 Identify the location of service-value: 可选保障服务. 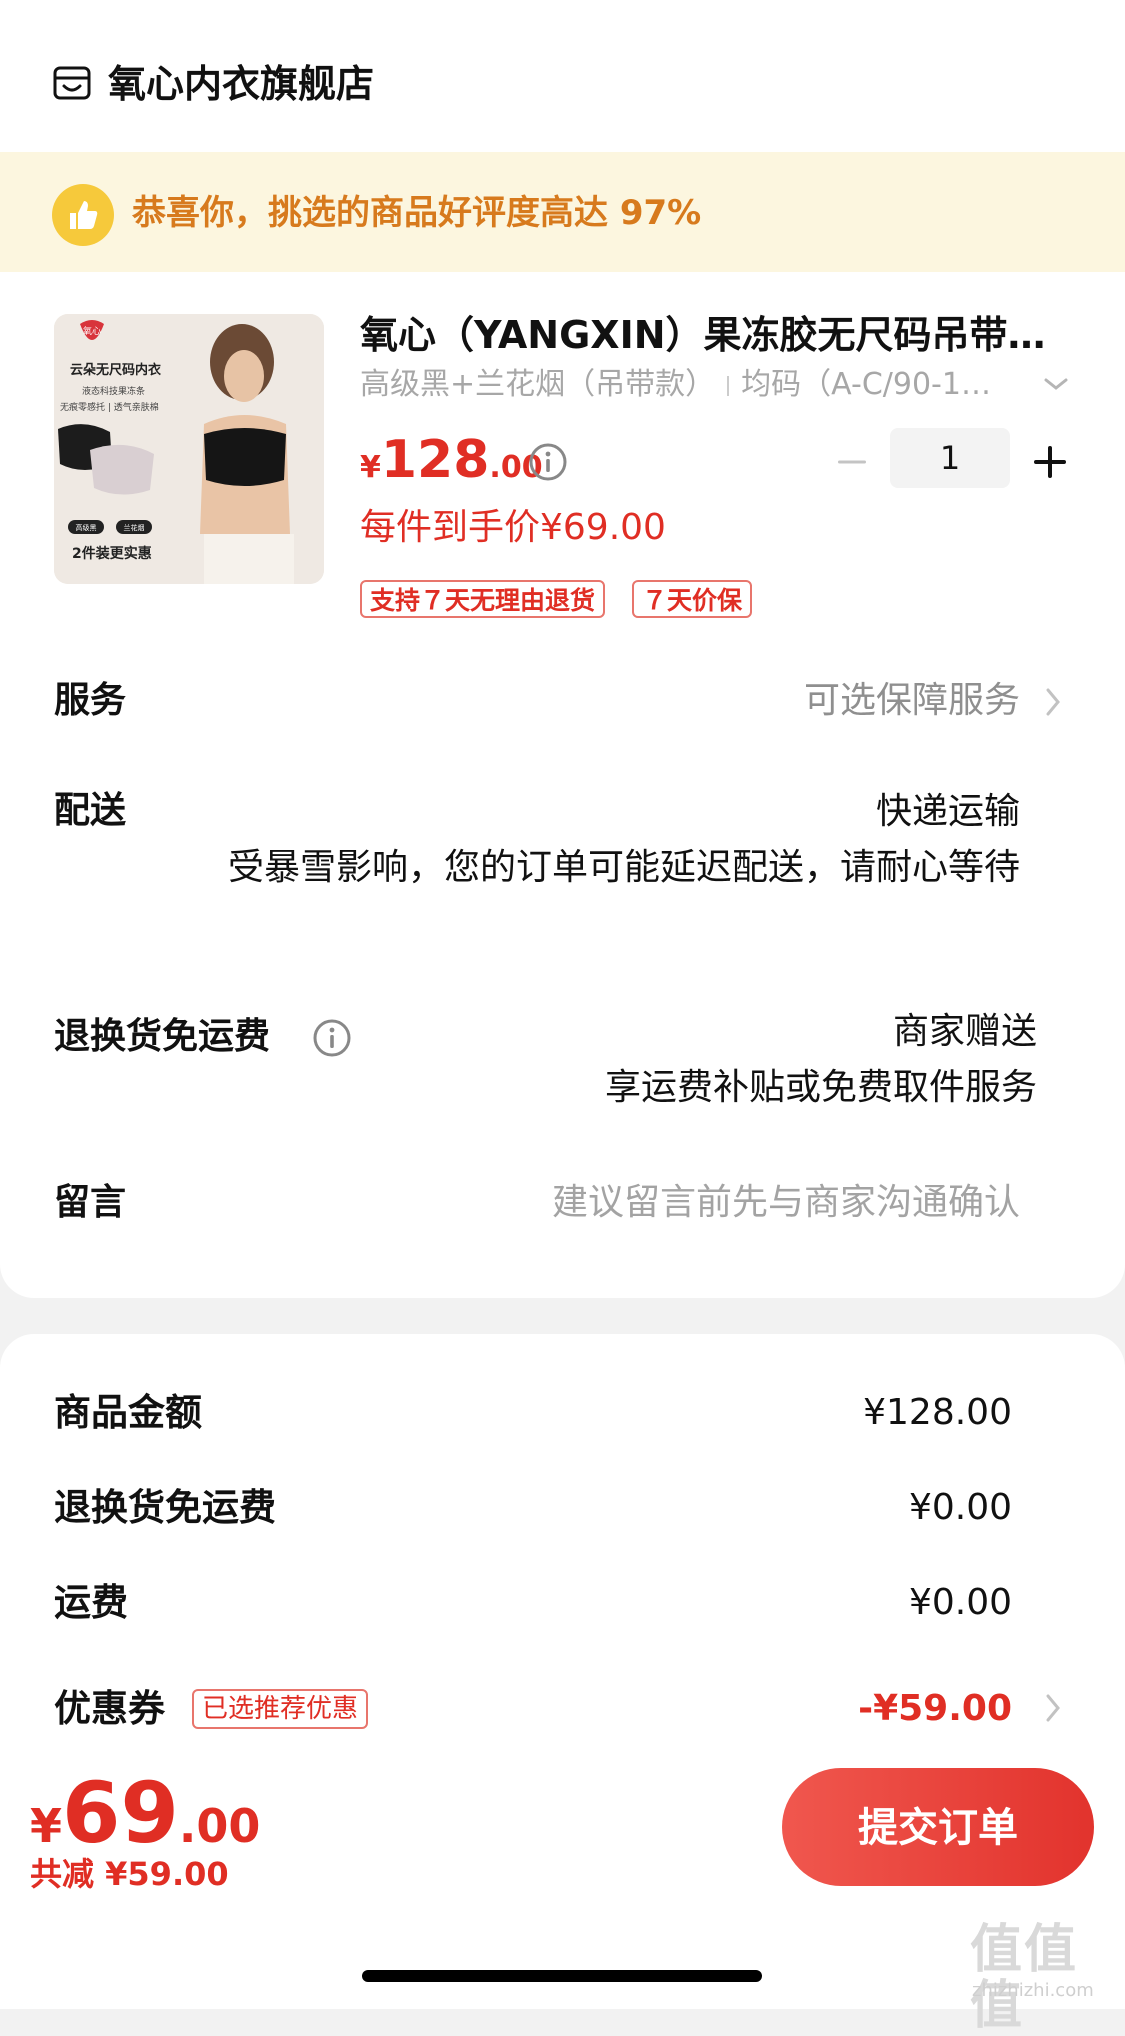
(912, 701).